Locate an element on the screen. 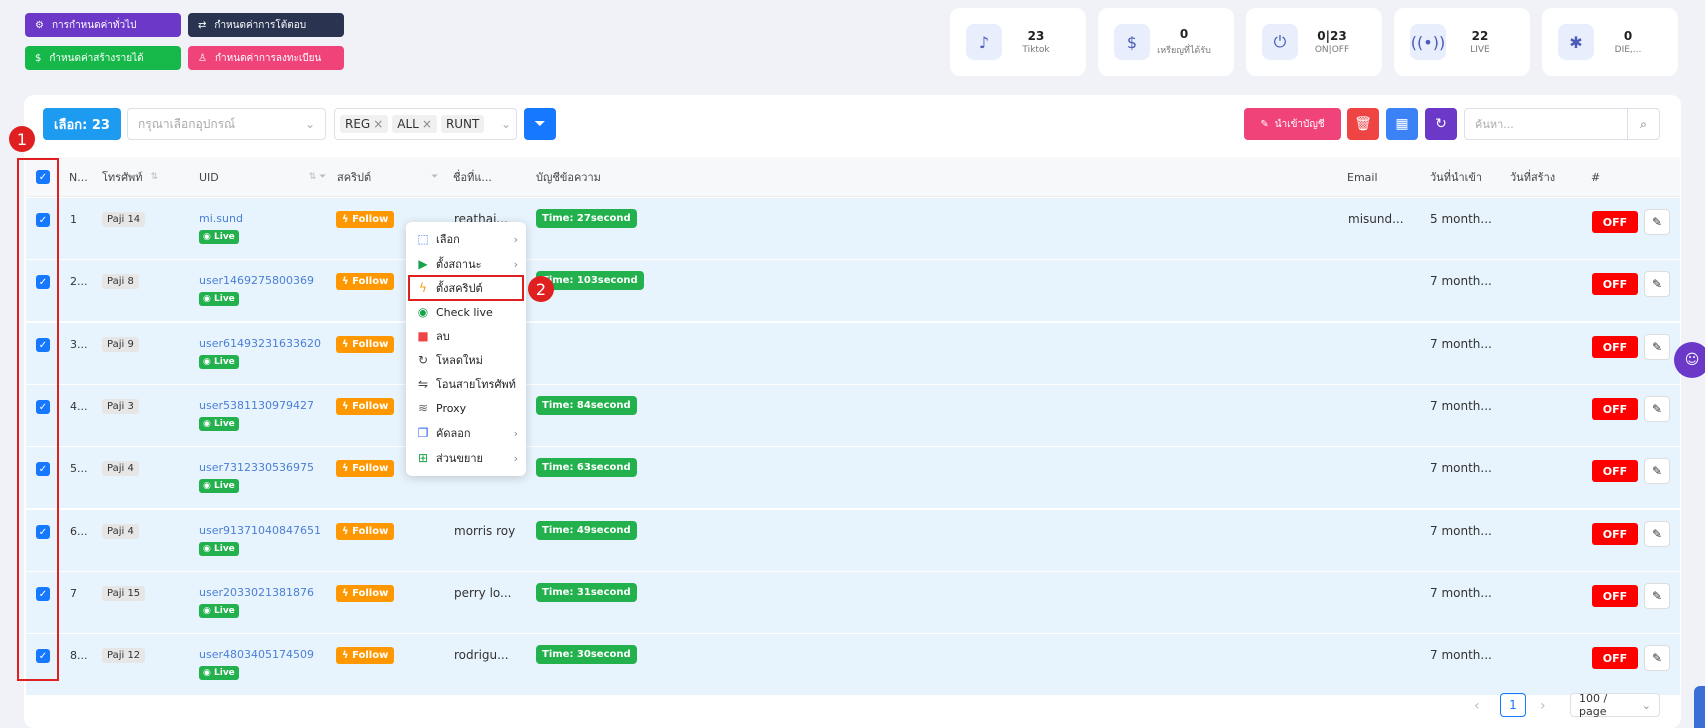 This screenshot has height=728, width=1705. time-badge: Time: 49second is located at coordinates (586, 530).